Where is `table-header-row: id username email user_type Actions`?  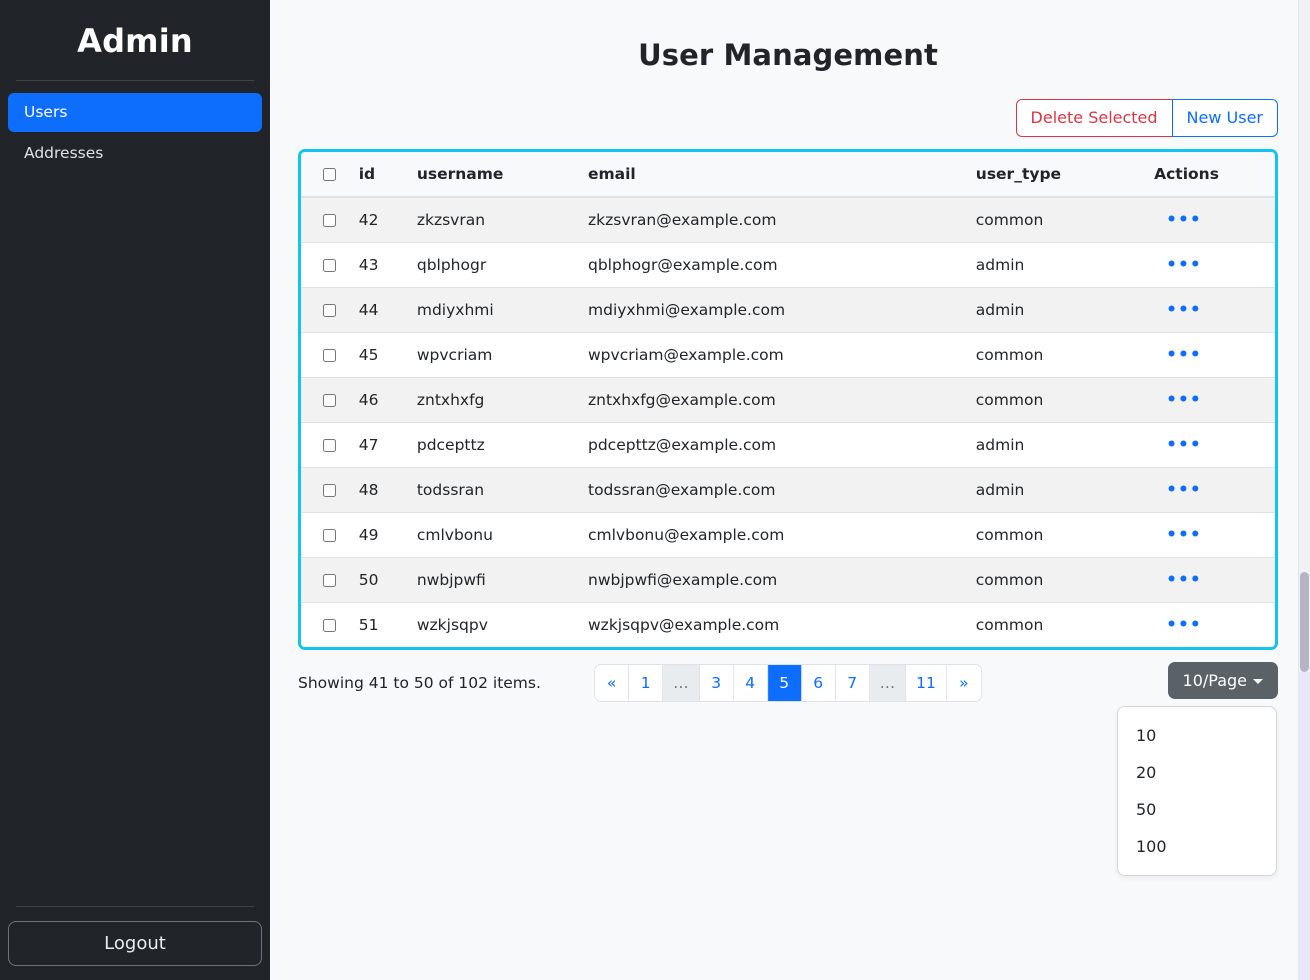 table-header-row: id username email user_type Actions is located at coordinates (788, 175).